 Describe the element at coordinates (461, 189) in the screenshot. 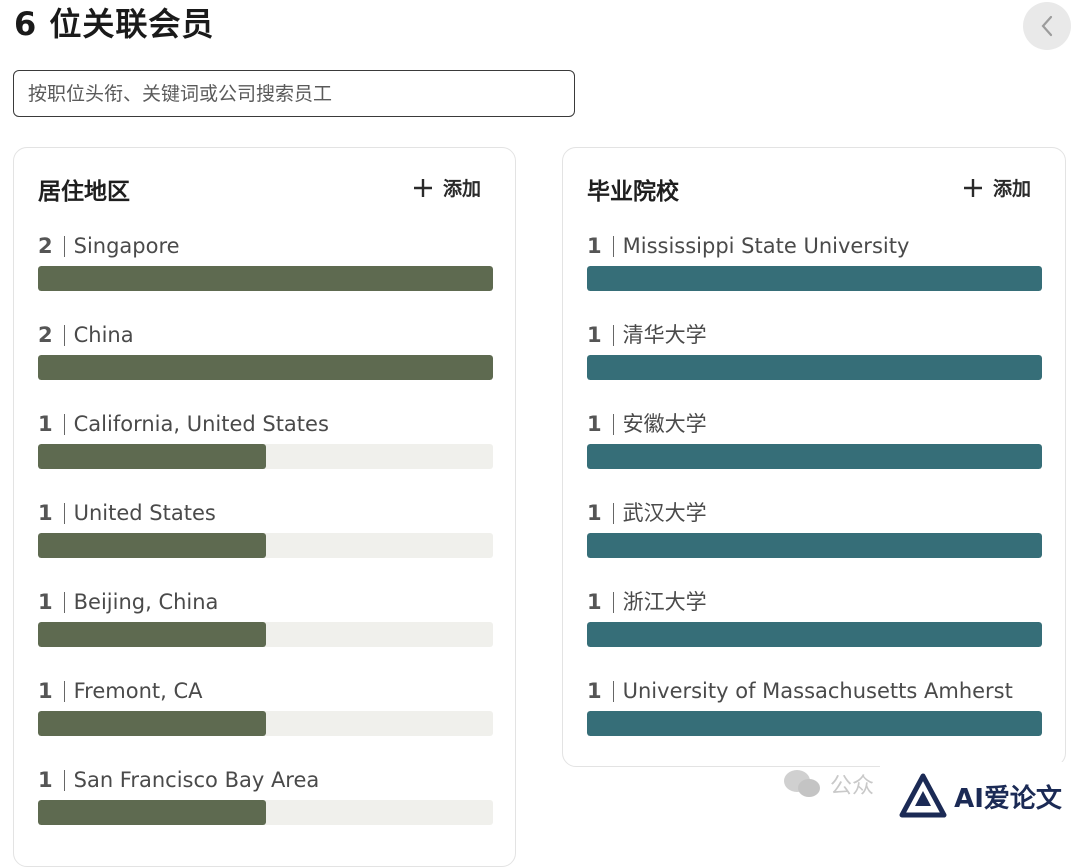

I see `add-location-label: 添加` at that location.